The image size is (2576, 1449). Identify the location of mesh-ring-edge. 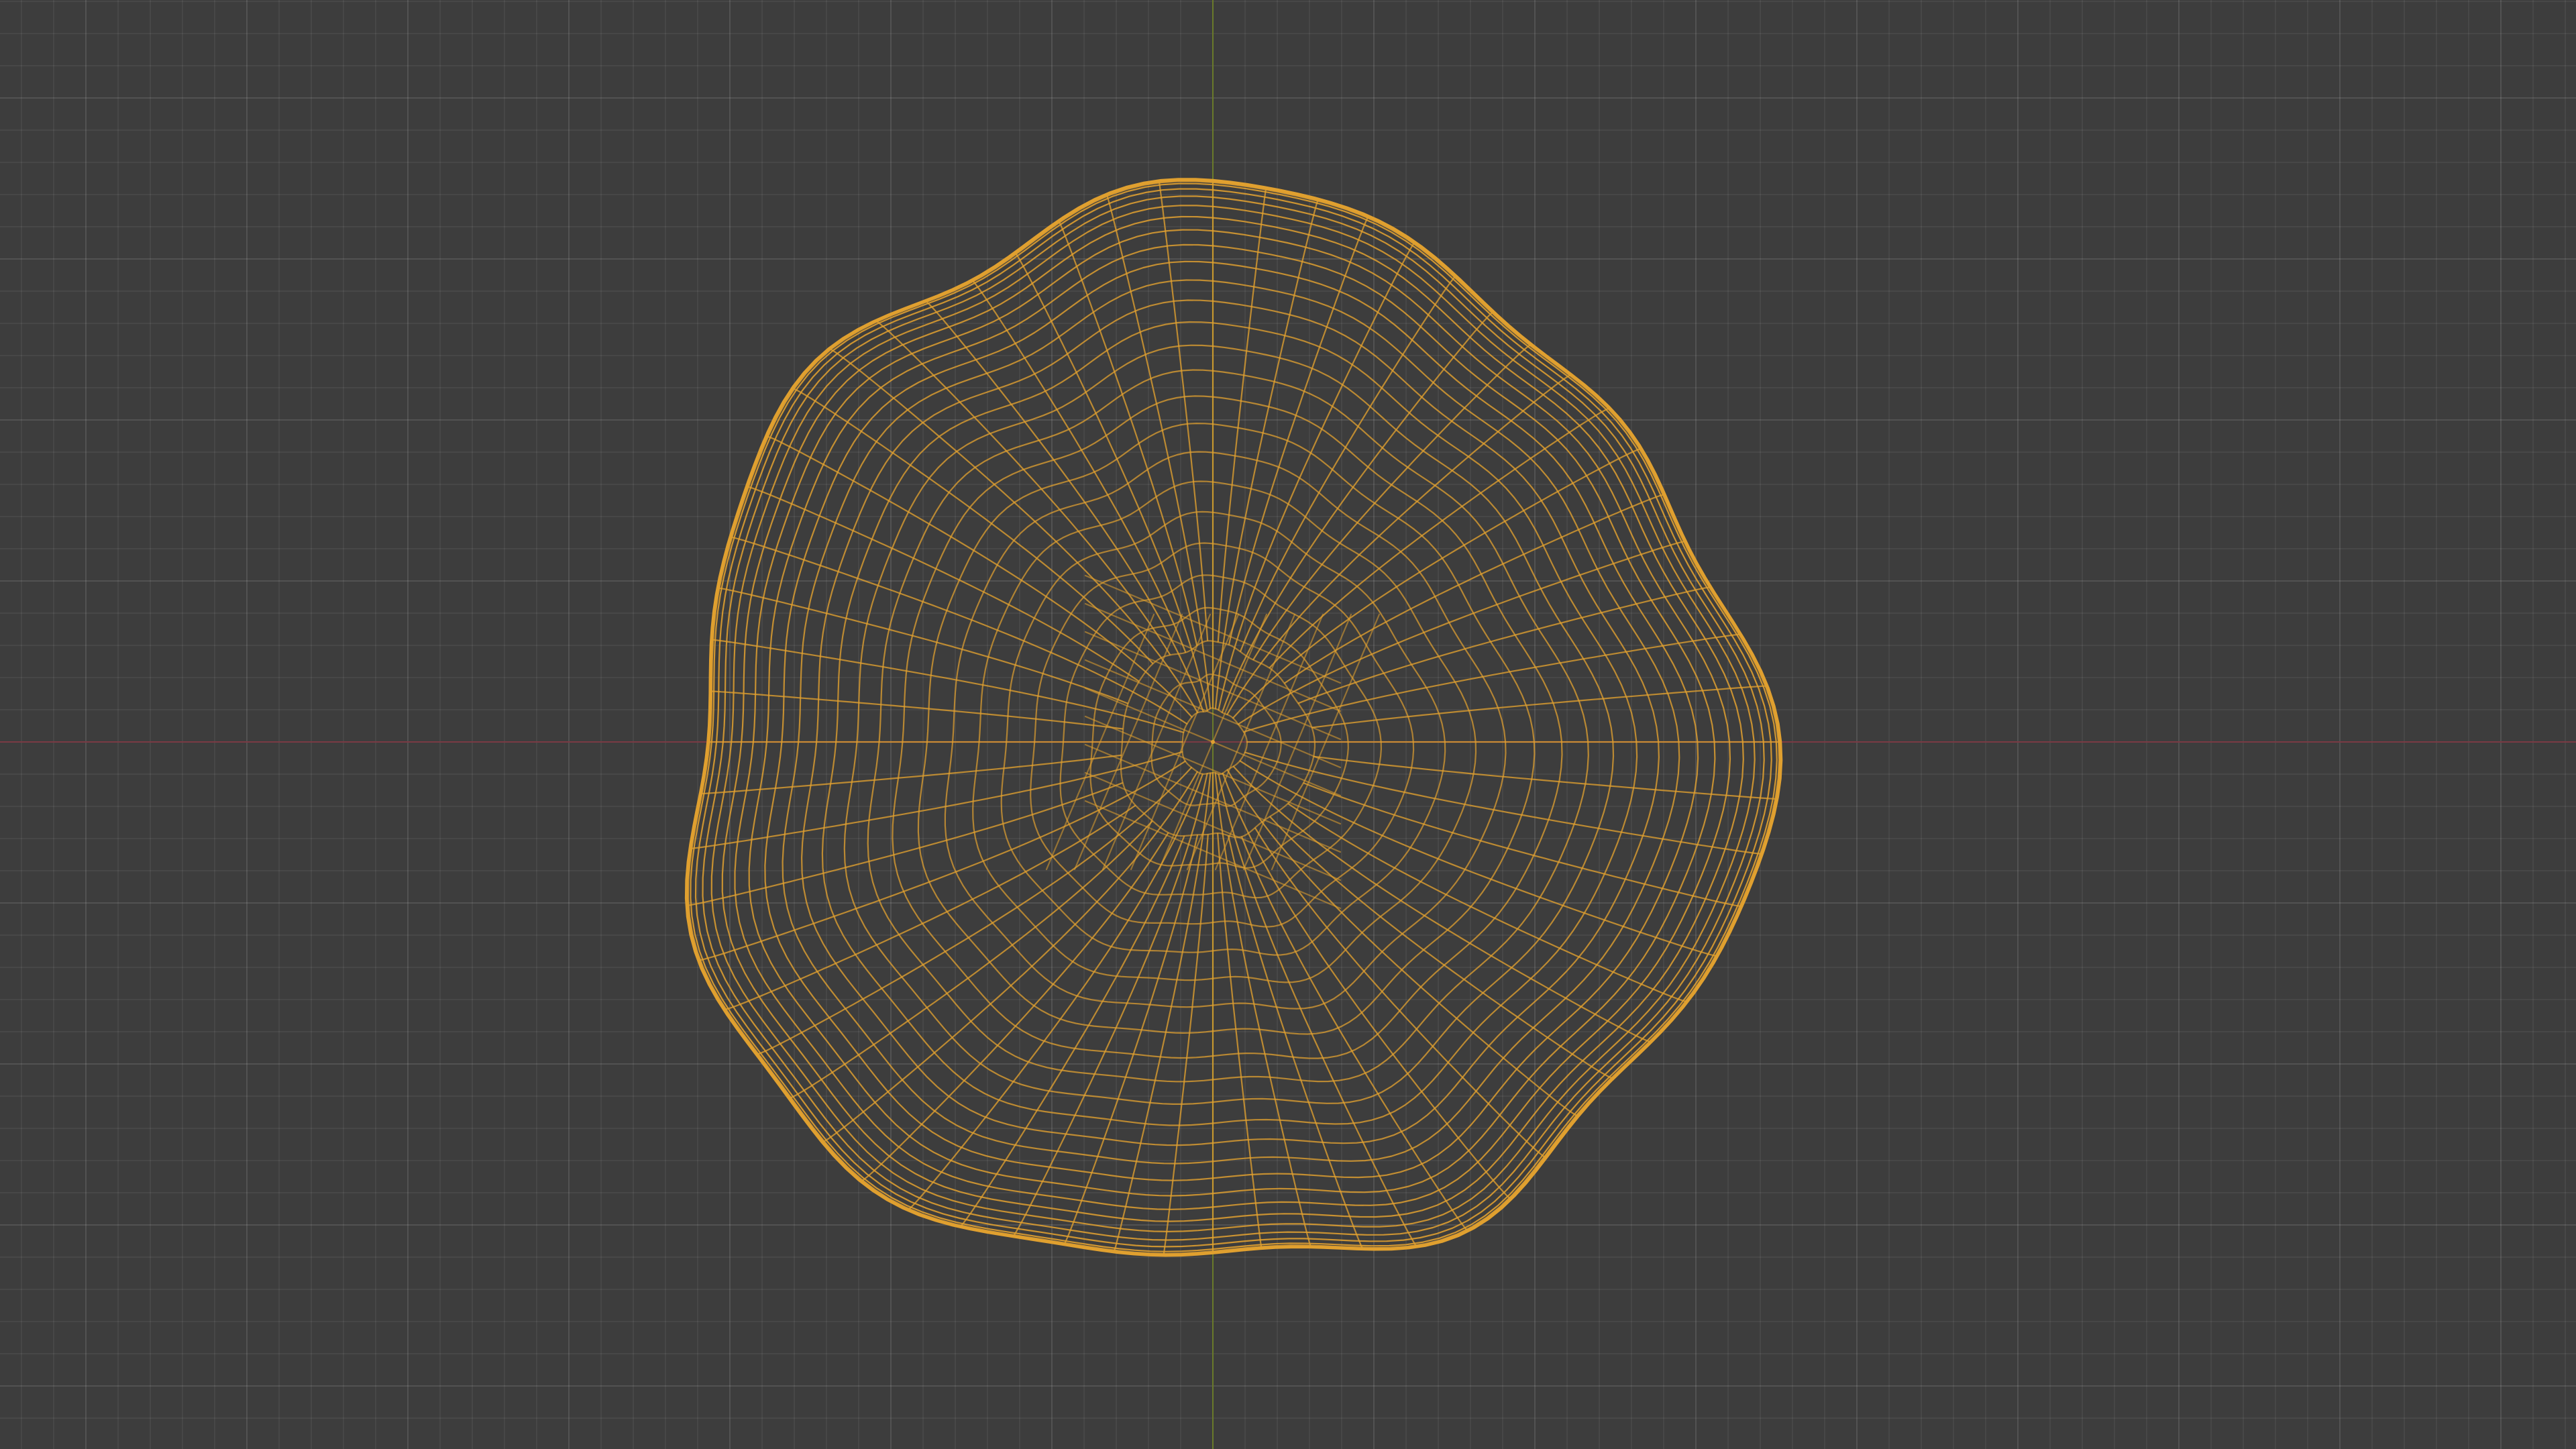
(1228, 726).